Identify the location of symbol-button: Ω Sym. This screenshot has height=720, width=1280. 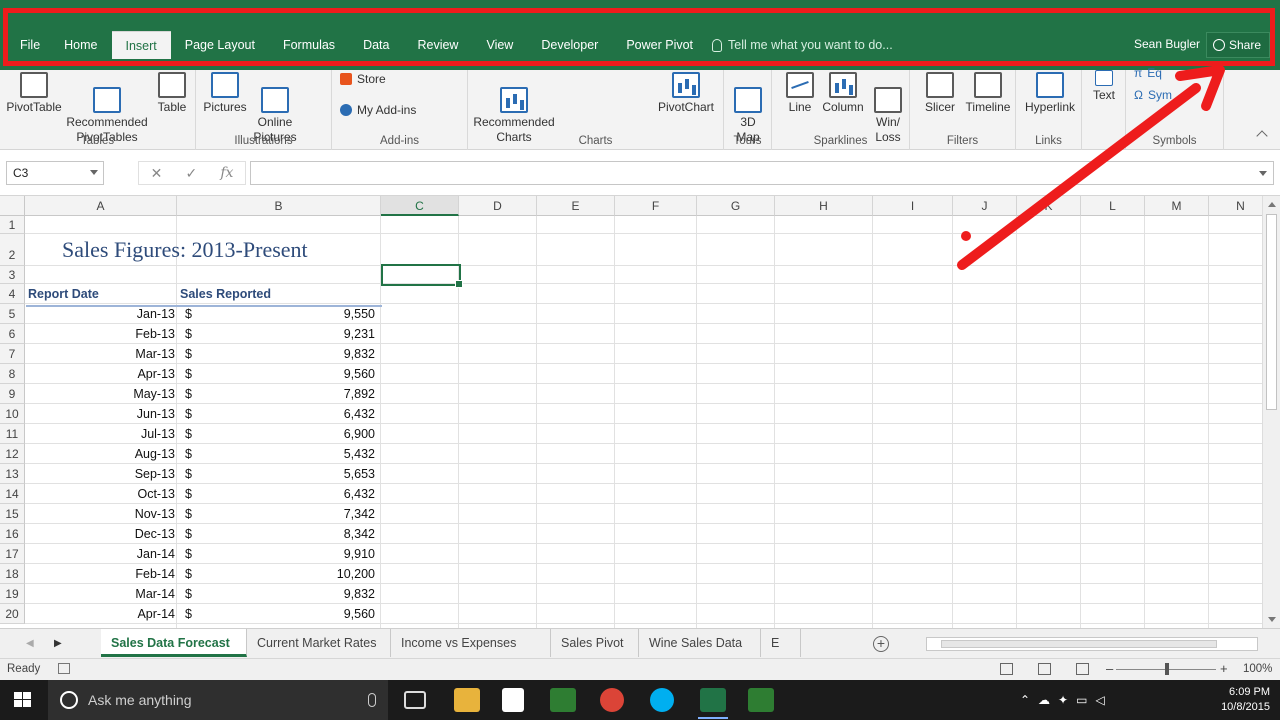
(1153, 95).